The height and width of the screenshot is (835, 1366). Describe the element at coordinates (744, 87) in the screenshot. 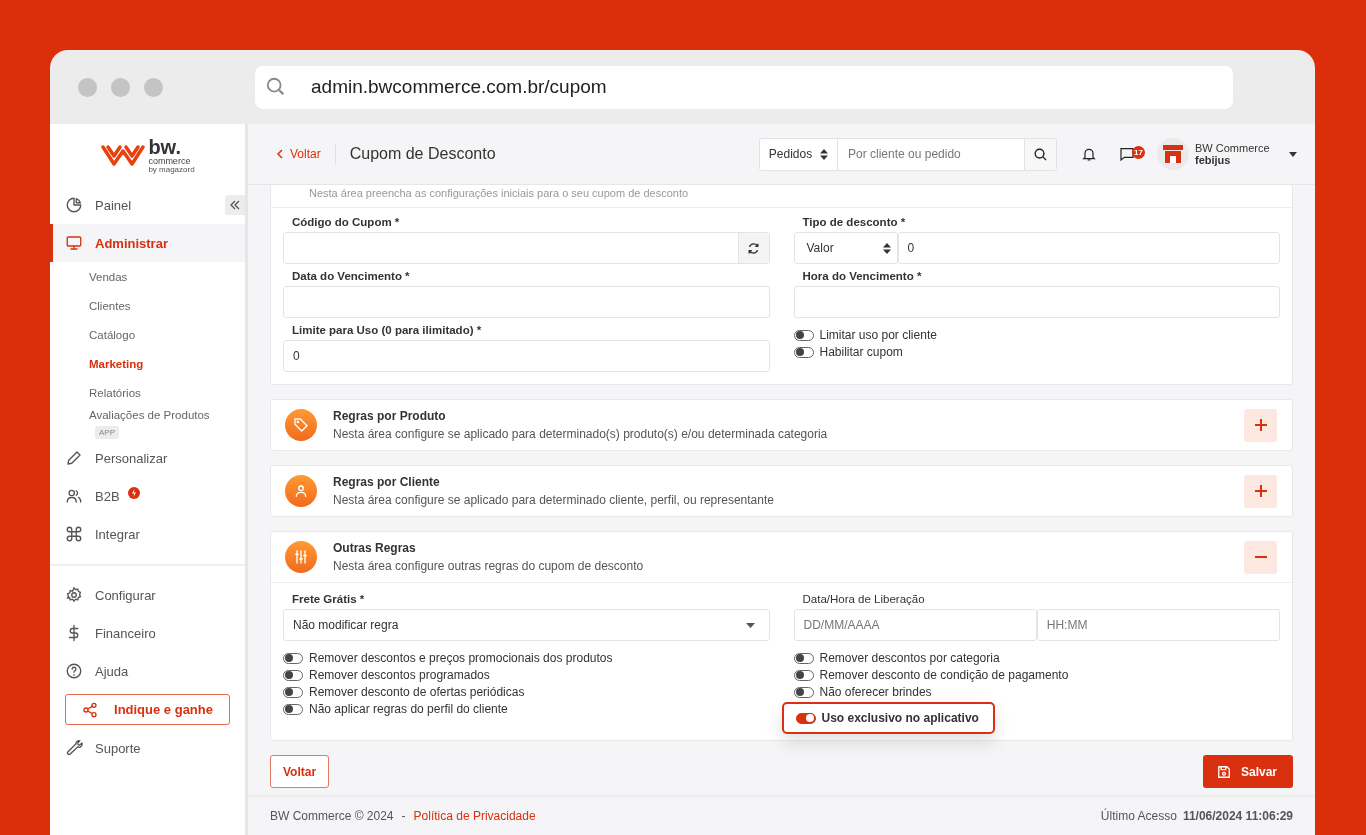

I see `address-bar: admin.bwcommerce.com.br/cupom` at that location.